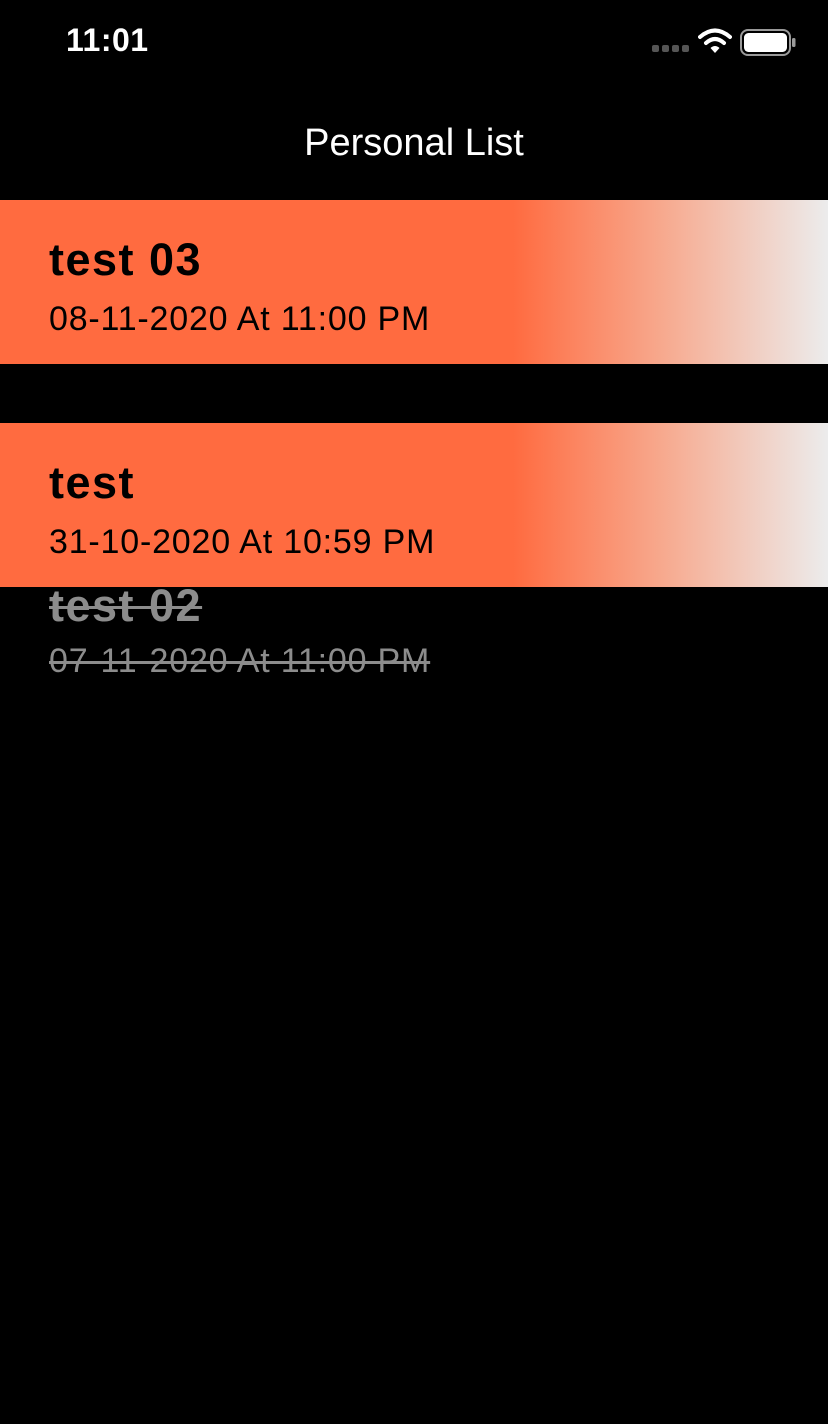 This screenshot has height=1424, width=828. What do you see at coordinates (240, 319) in the screenshot?
I see `task-datetime: 08-11-2020 At 11:00 PM` at bounding box center [240, 319].